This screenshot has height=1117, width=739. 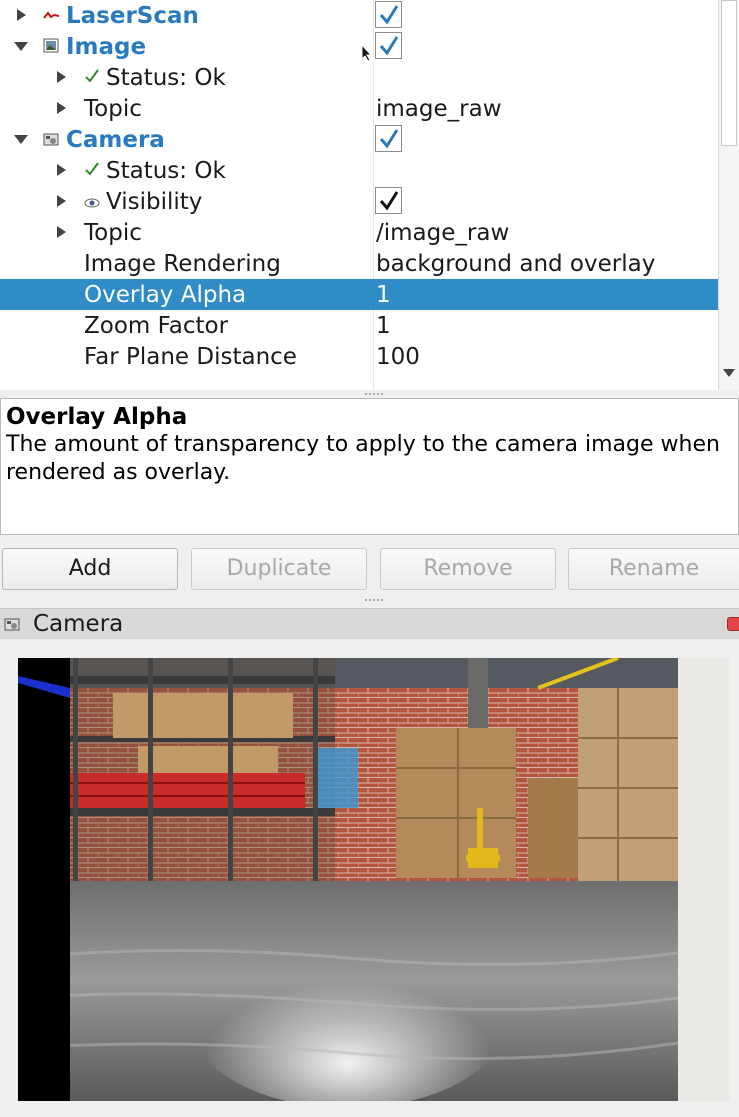 I want to click on rename-button: Rename, so click(x=653, y=569).